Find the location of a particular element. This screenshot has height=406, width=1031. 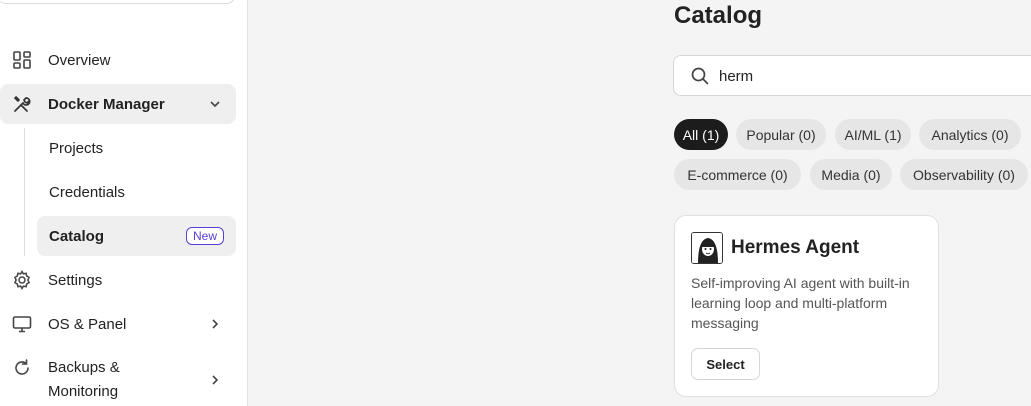

search-input is located at coordinates (869, 76).